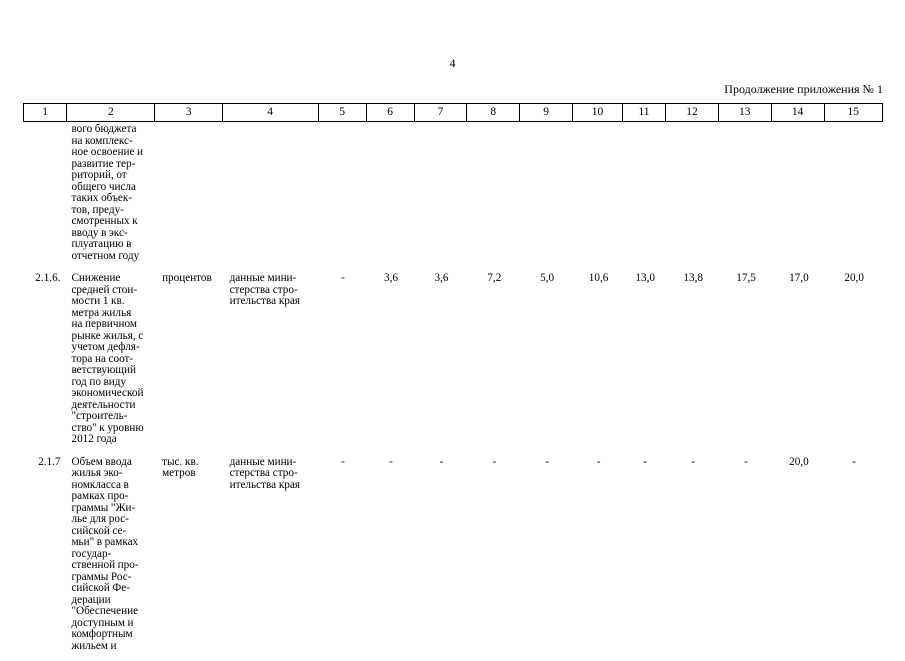  Describe the element at coordinates (853, 112) in the screenshot. I see `table-column-header-15: 15` at that location.